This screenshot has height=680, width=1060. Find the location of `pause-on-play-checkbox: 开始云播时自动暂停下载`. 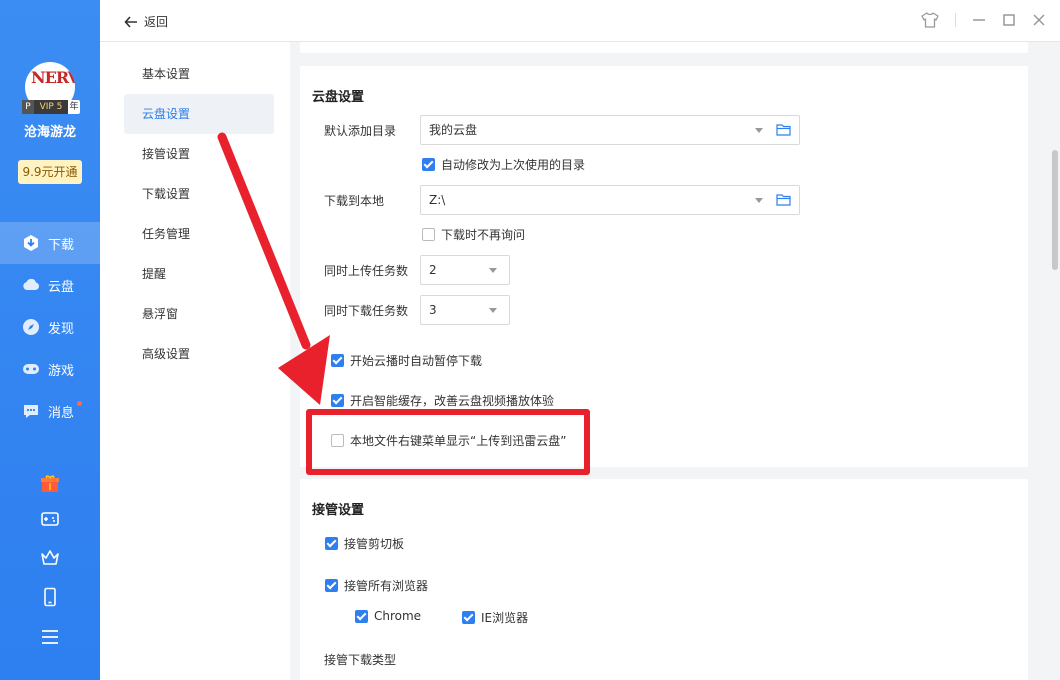

pause-on-play-checkbox: 开始云播时自动暂停下载 is located at coordinates (406, 360).